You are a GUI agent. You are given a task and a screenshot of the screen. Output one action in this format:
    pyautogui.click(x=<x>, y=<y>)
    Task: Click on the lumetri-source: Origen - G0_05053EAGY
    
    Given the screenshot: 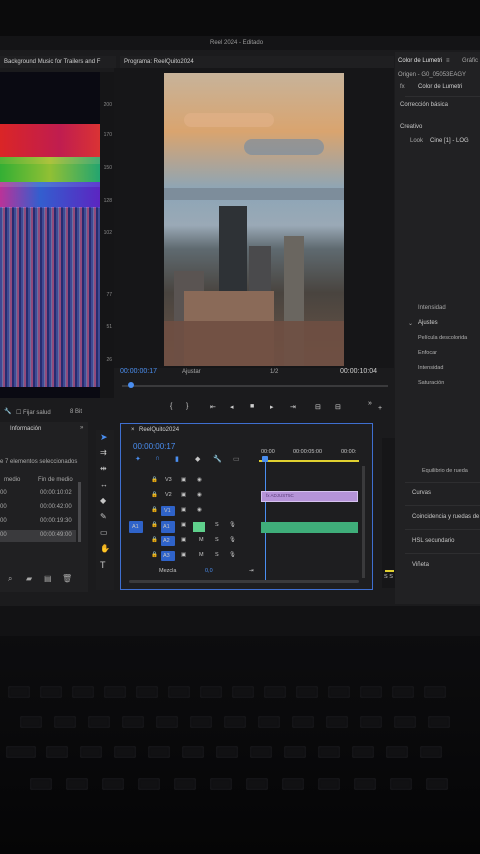 What is the action you would take?
    pyautogui.click(x=432, y=75)
    